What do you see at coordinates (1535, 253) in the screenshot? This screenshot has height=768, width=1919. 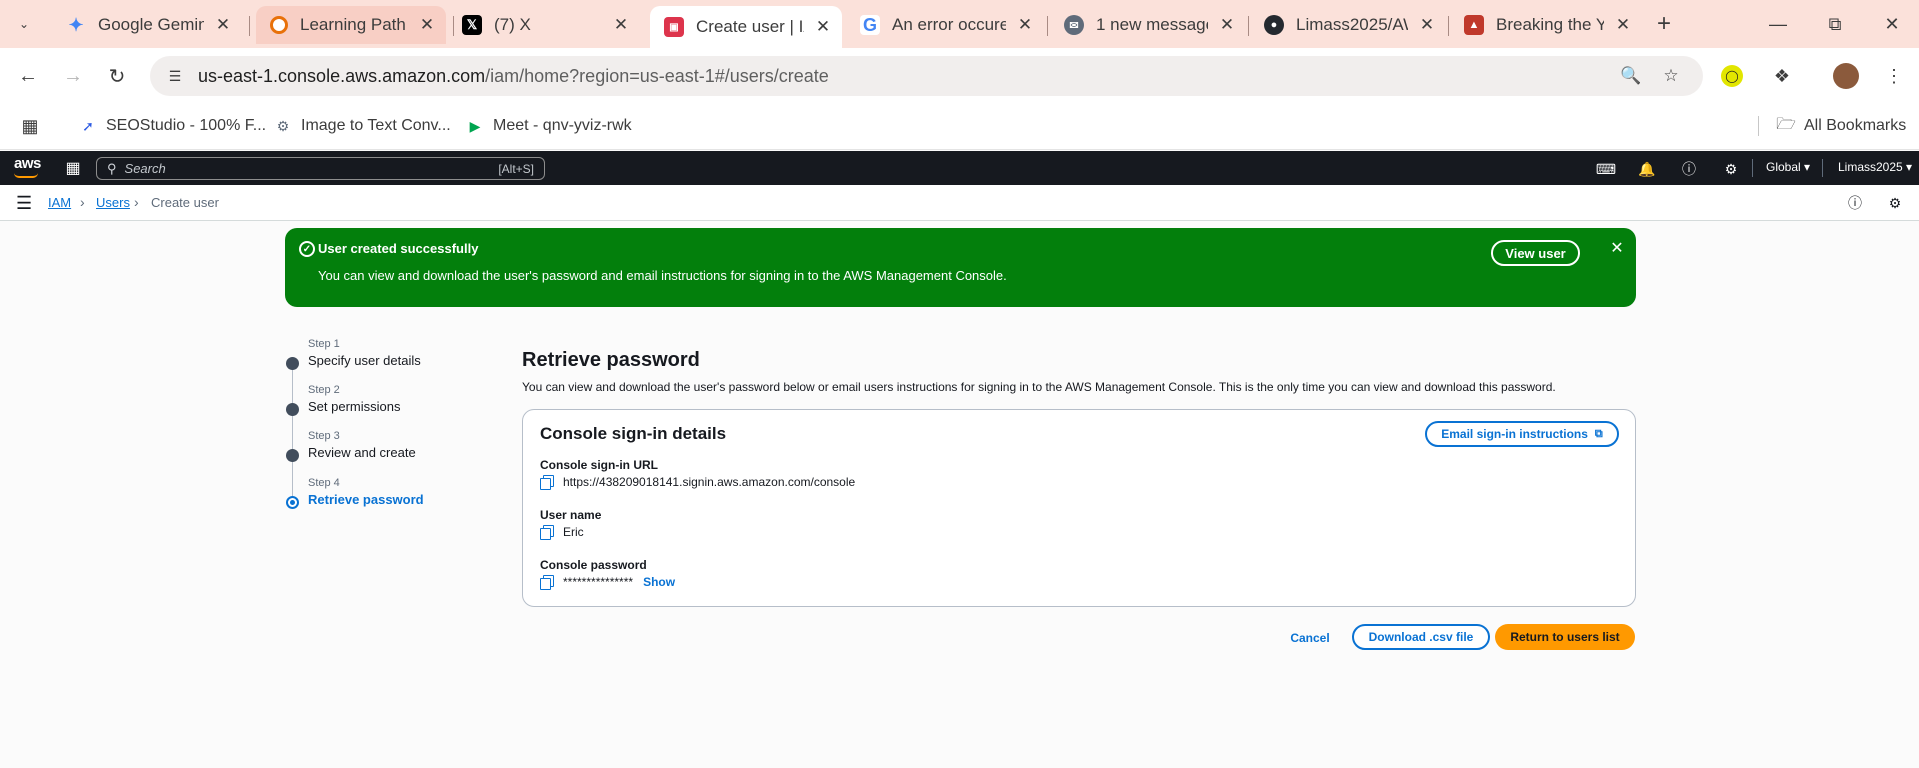 I see `view-user-button: View user` at bounding box center [1535, 253].